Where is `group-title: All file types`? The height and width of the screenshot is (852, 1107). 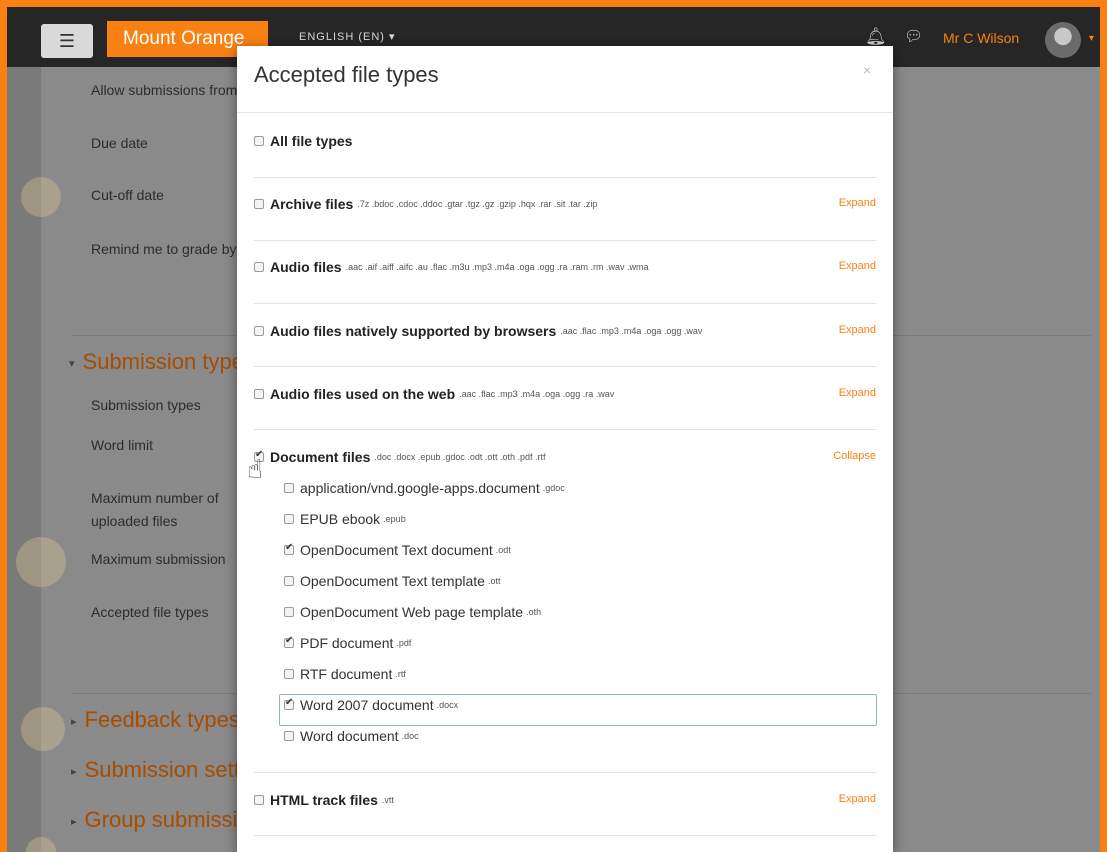 group-title: All file types is located at coordinates (311, 140).